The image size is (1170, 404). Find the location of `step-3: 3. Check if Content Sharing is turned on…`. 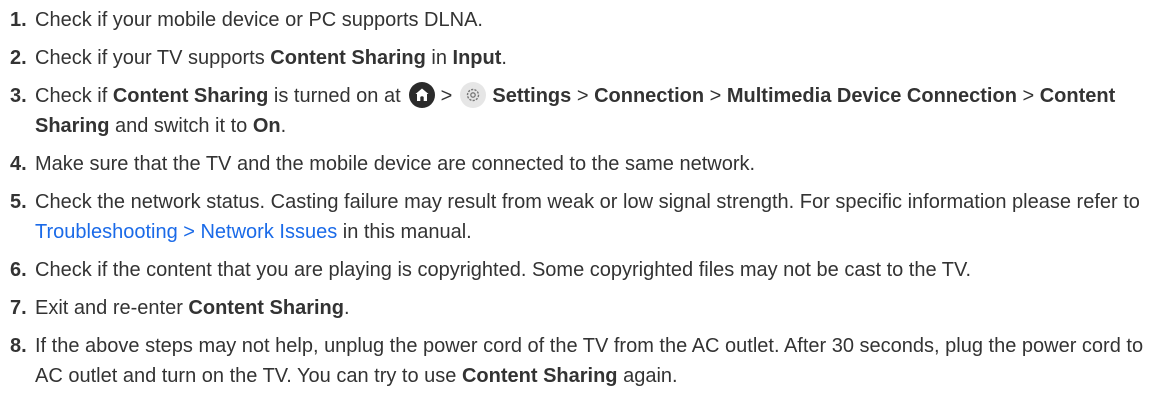

step-3: 3. Check if Content Sharing is turned on… is located at coordinates (587, 111).